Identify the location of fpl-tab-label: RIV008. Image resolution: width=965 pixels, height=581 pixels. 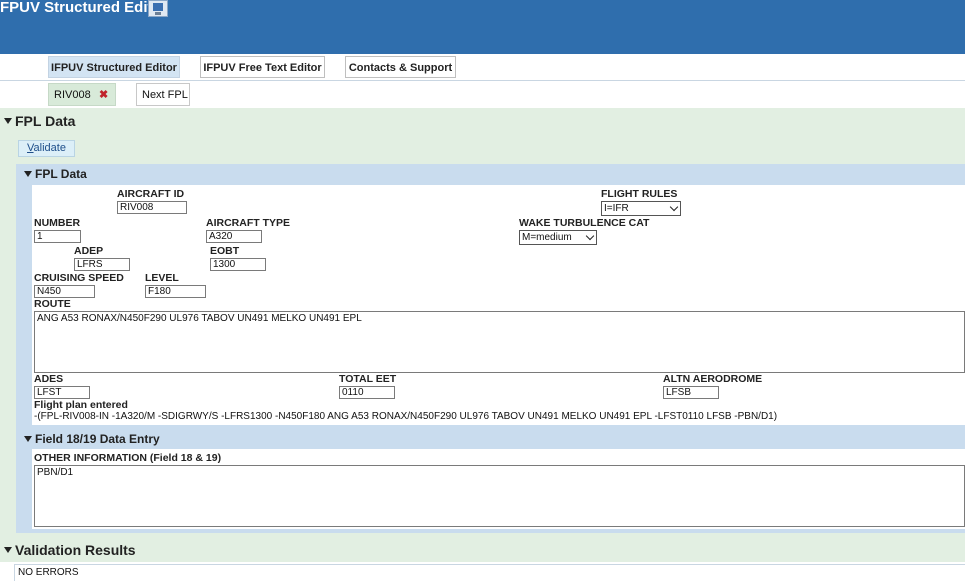
(72, 95).